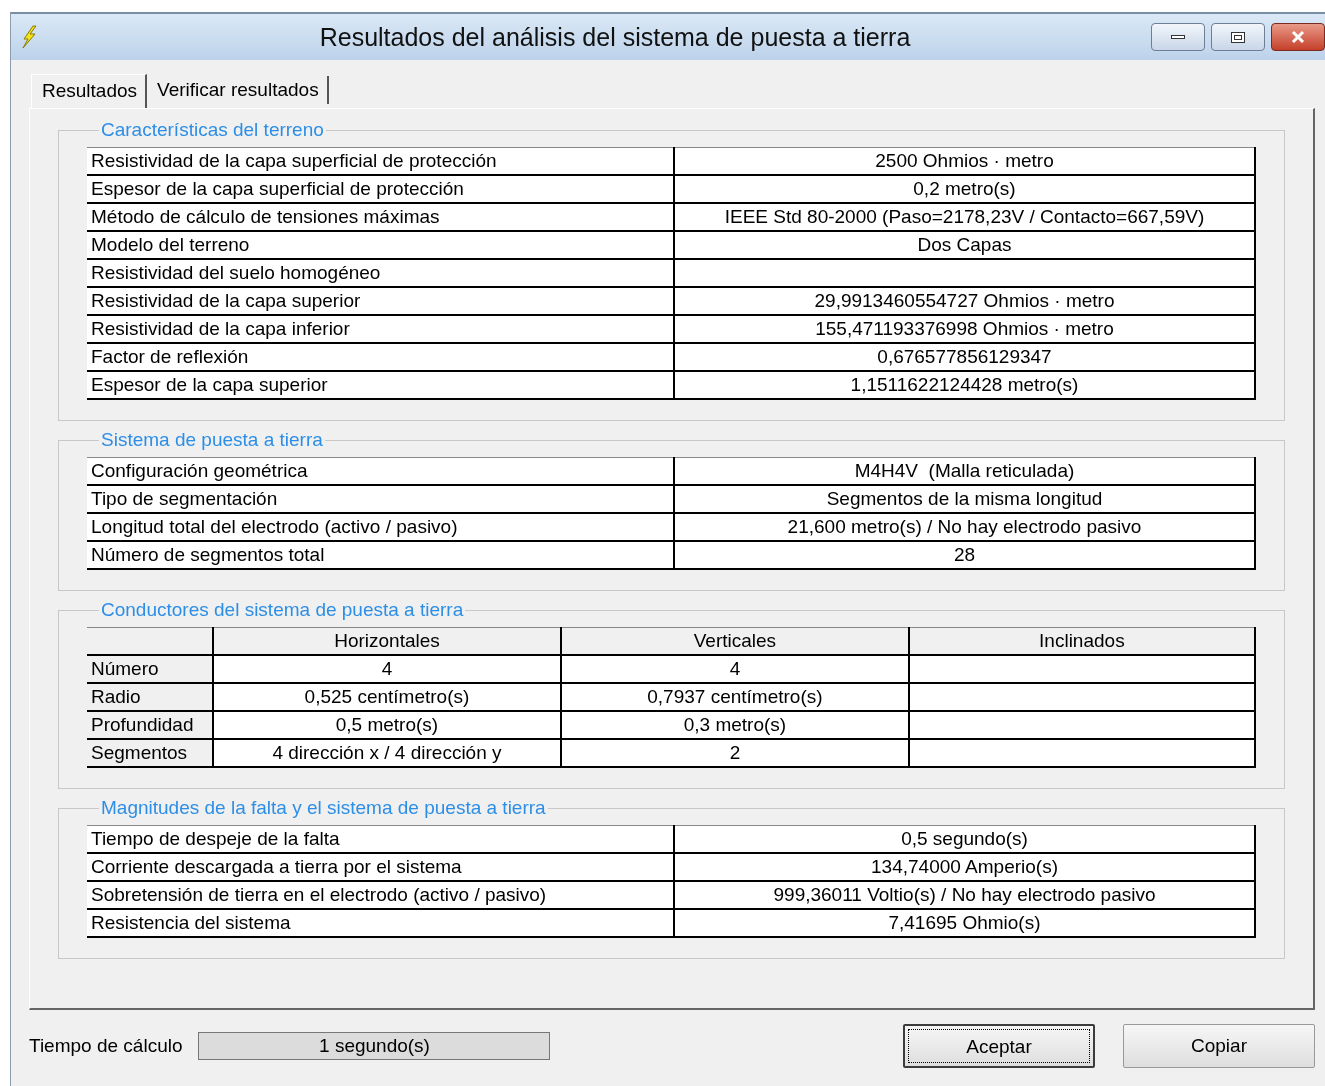 Image resolution: width=1325 pixels, height=1086 pixels. I want to click on tab: Resultados, so click(89, 91).